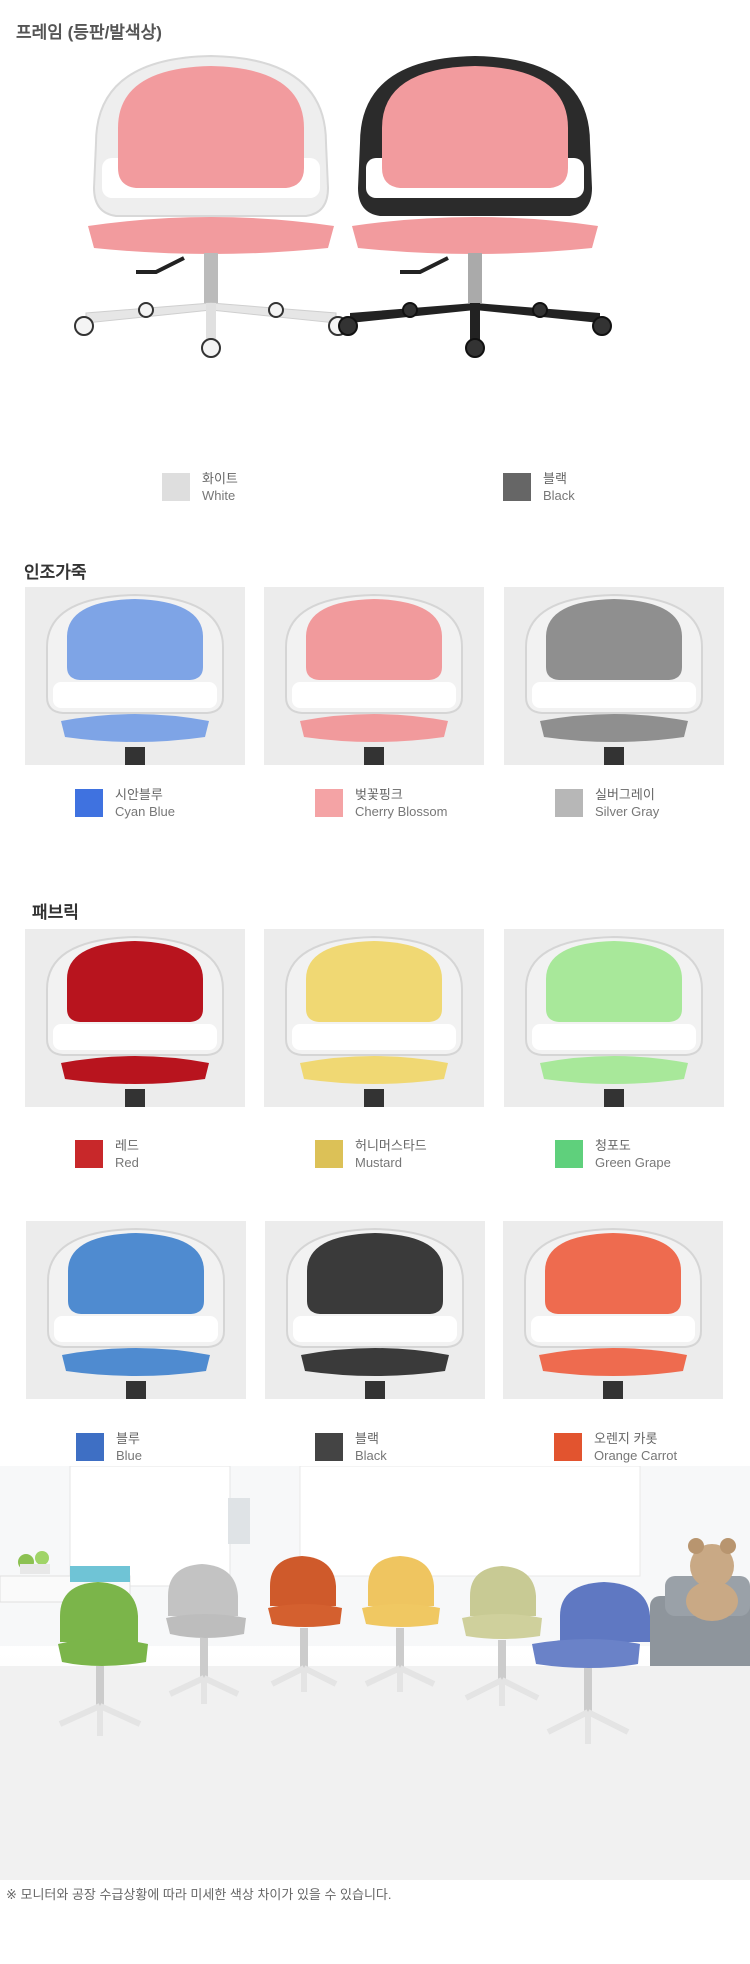  I want to click on leather-tile-cherry-blossom, so click(374, 676).